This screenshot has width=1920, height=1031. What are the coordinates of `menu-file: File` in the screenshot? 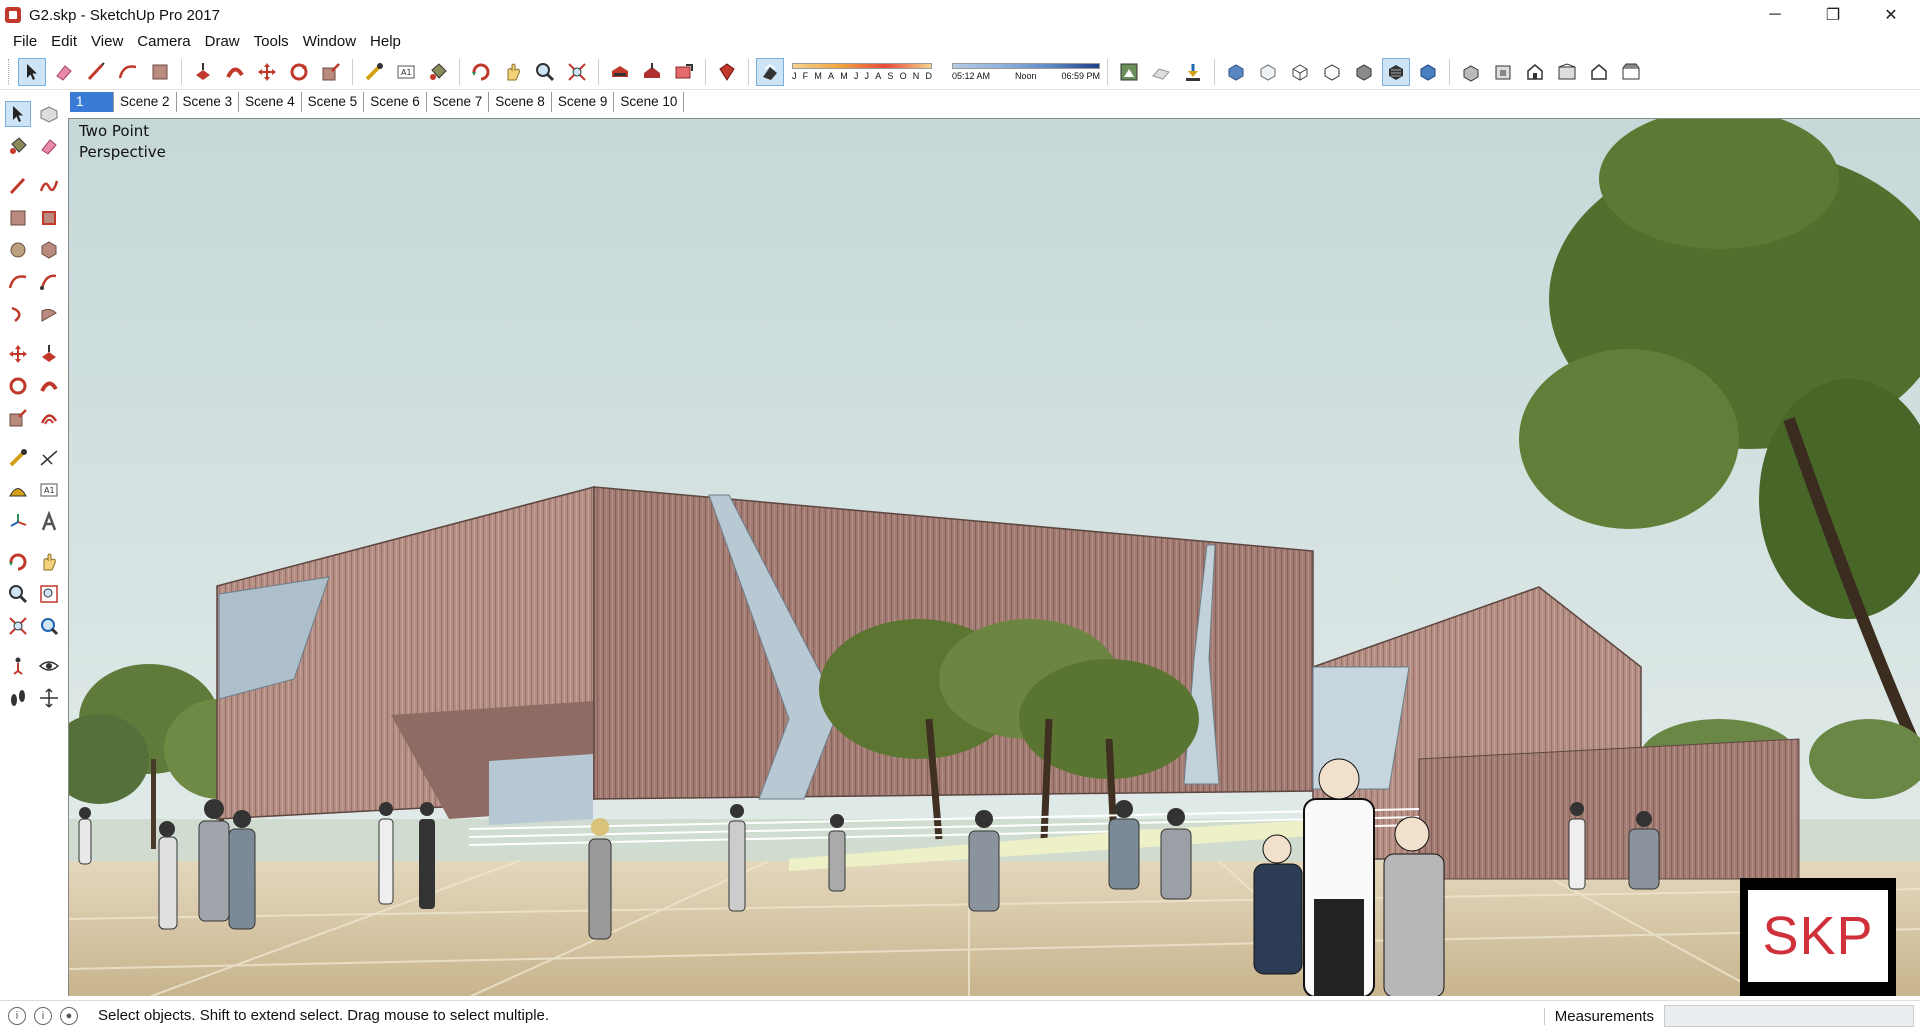 It's located at (25, 42).